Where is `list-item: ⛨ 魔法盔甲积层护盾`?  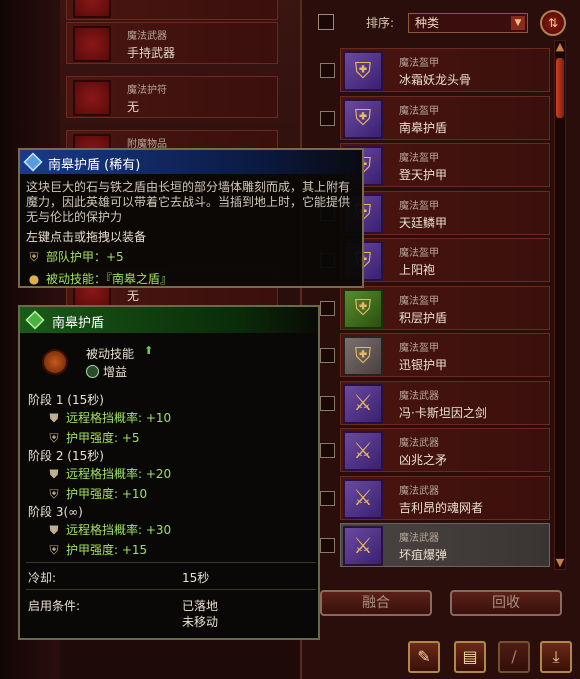 list-item: ⛨ 魔法盔甲积层护盾 is located at coordinates (445, 307).